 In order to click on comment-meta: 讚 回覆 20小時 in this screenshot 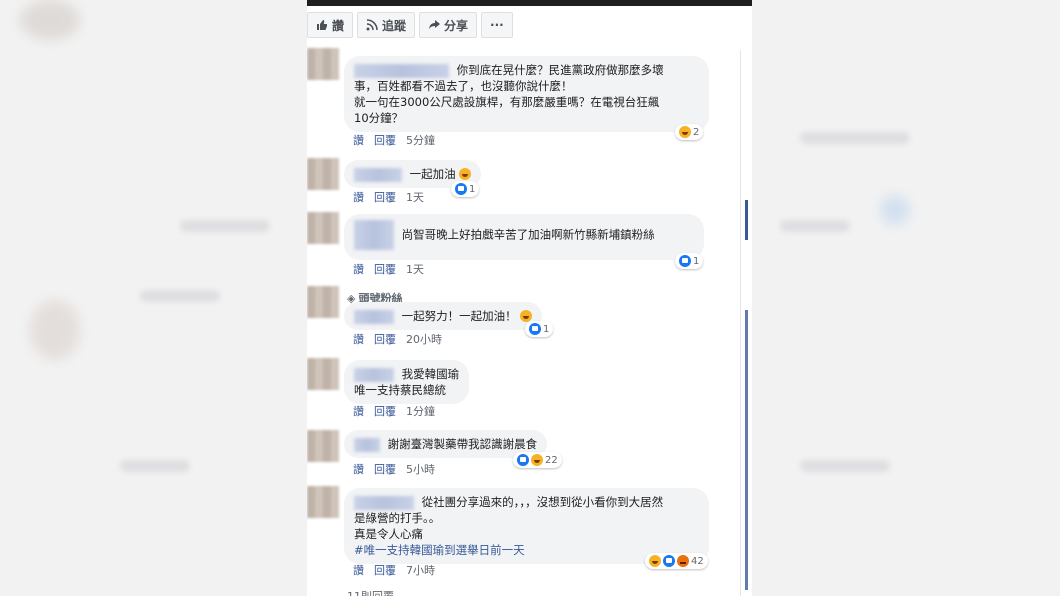, I will do `click(397, 339)`.